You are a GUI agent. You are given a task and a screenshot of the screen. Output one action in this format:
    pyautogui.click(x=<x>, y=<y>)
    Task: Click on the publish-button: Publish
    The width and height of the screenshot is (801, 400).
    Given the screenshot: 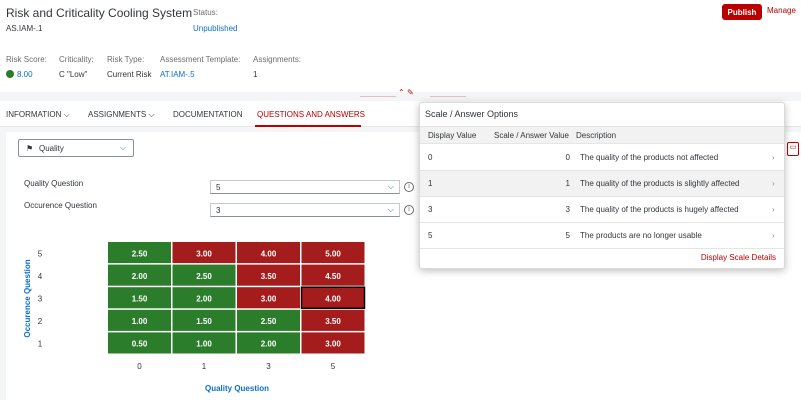 What is the action you would take?
    pyautogui.click(x=742, y=12)
    